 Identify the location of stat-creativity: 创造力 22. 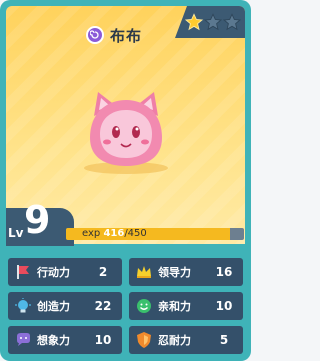
(65, 306).